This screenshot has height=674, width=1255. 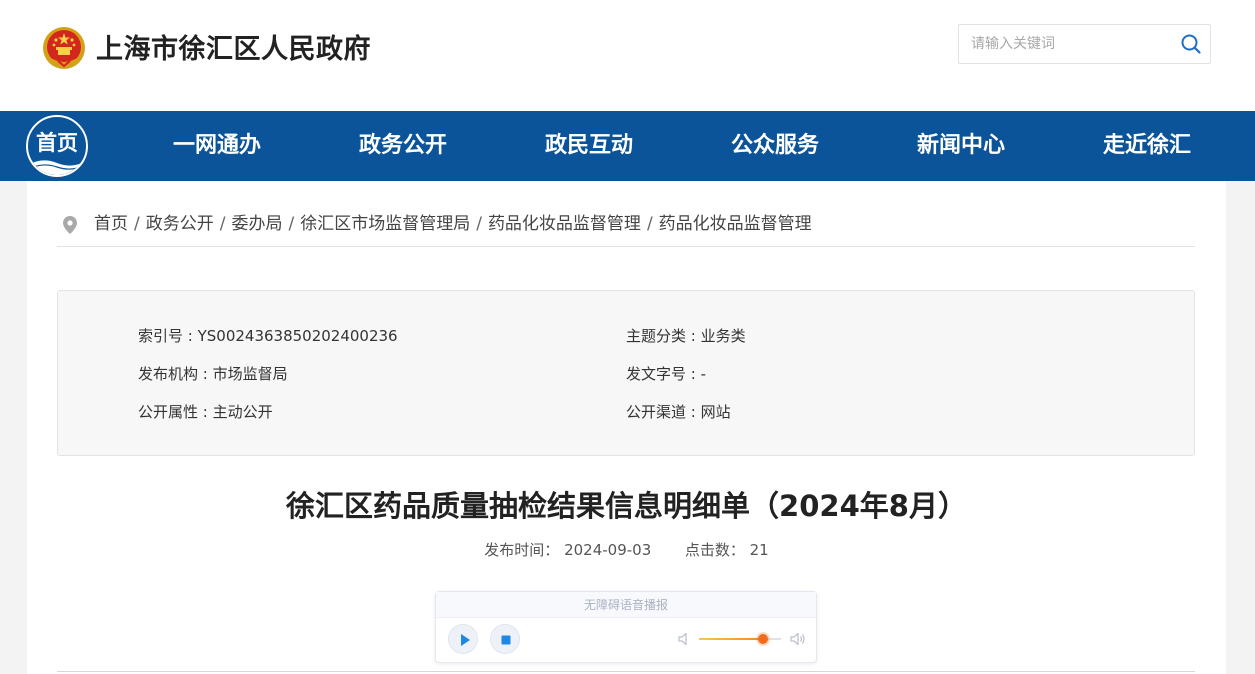 I want to click on main-nav: 首页 一网通办 政务公开 政民互动 公众服务 新闻中心 走近徐汇, so click(x=627, y=146).